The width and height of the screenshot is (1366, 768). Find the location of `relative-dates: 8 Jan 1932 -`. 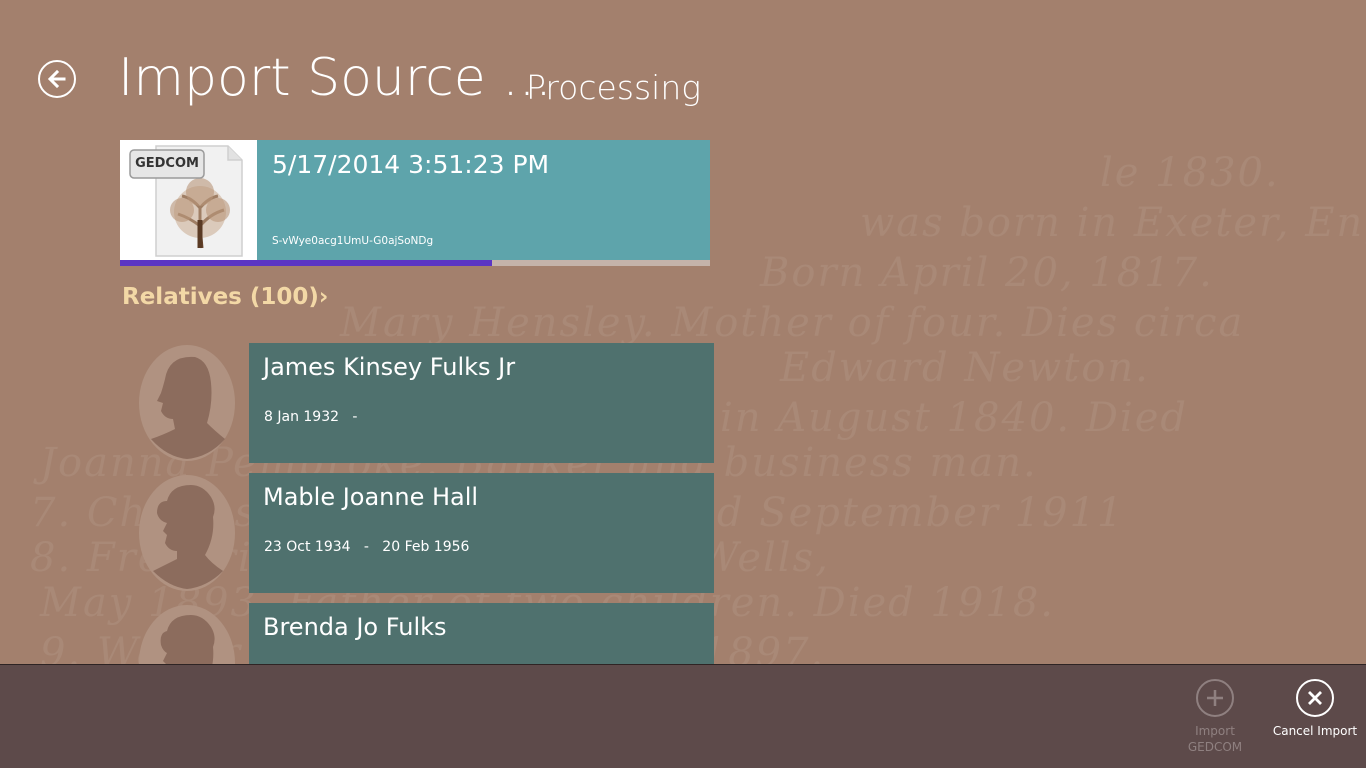

relative-dates: 8 Jan 1932 - is located at coordinates (311, 417).